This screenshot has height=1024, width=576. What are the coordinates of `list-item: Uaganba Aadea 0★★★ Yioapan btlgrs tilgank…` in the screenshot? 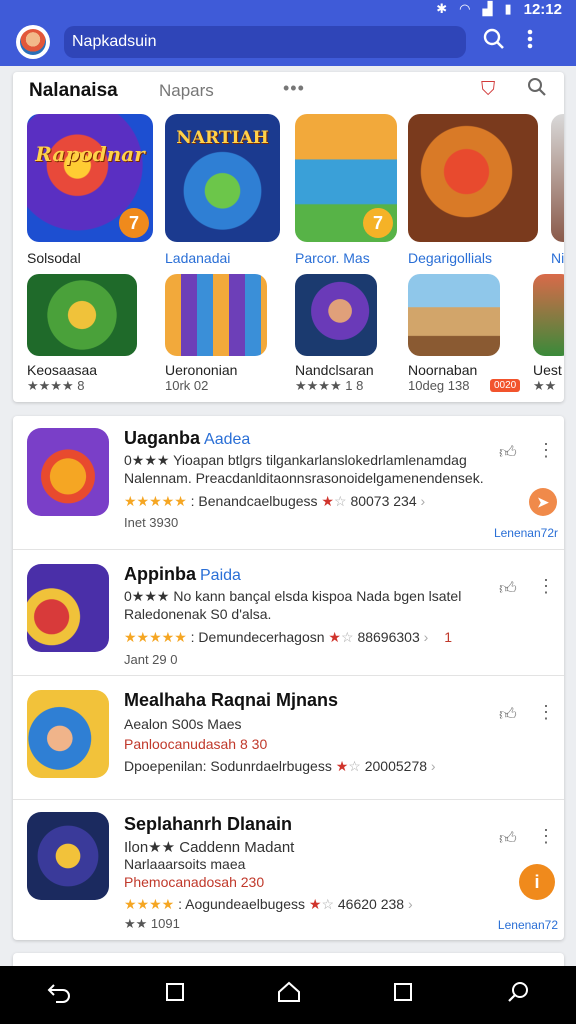 It's located at (288, 483).